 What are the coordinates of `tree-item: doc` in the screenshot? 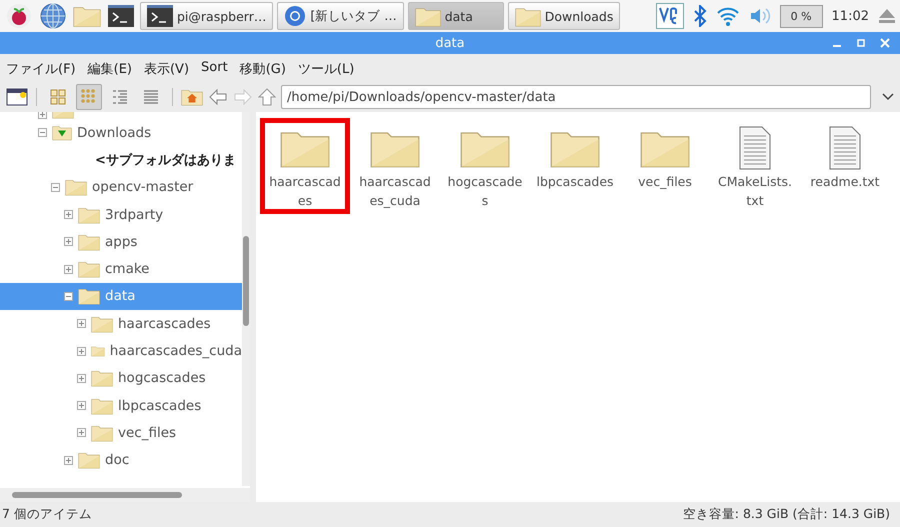 It's located at (121, 460).